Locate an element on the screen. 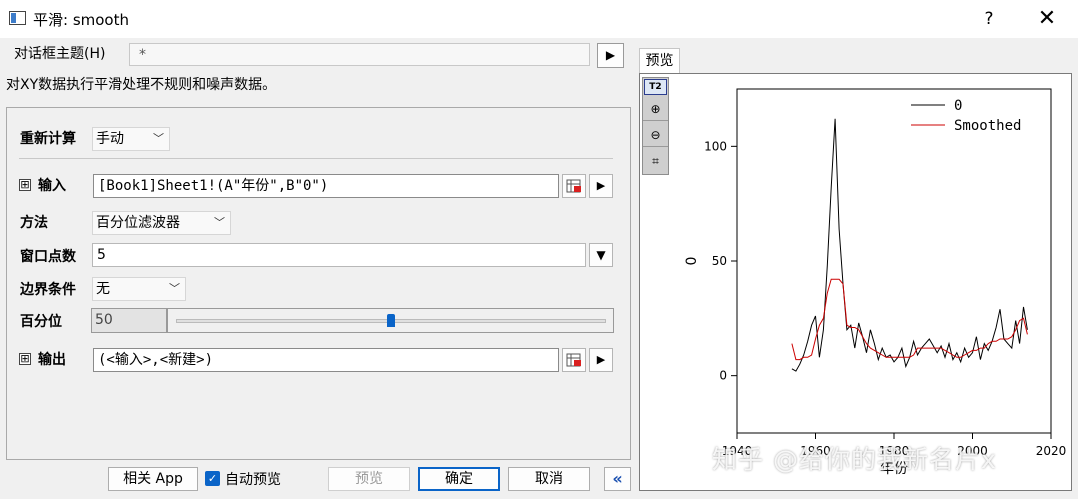 This screenshot has height=499, width=1078. boundary-value: 无 is located at coordinates (103, 289).